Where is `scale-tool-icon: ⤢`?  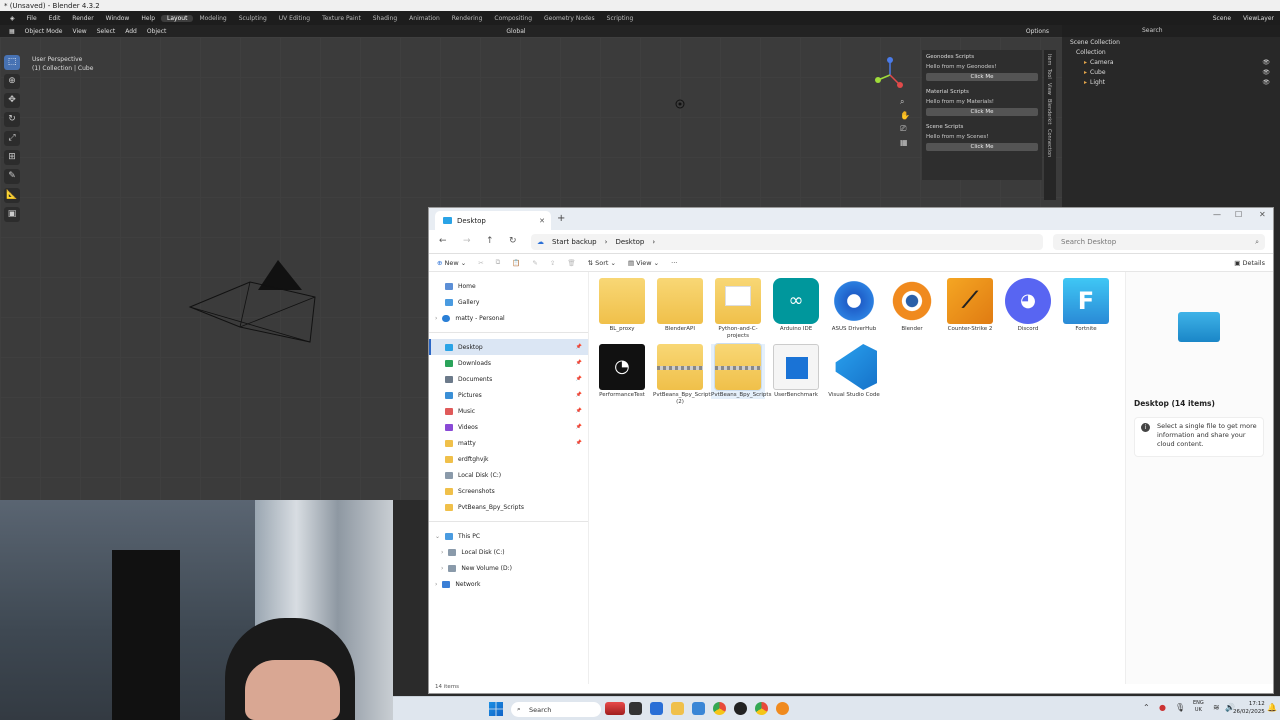 scale-tool-icon: ⤢ is located at coordinates (12, 138).